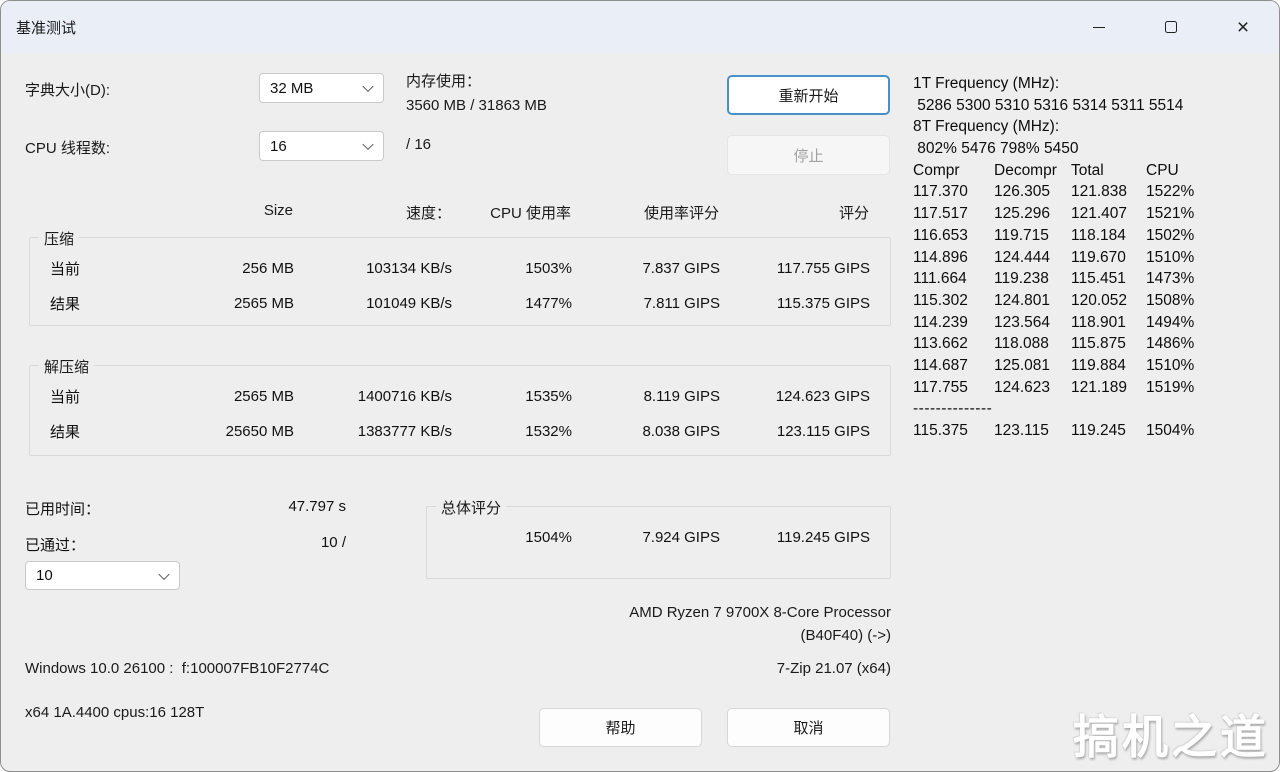 Image resolution: width=1280 pixels, height=772 pixels. I want to click on cell: 118.184, so click(1098, 235).